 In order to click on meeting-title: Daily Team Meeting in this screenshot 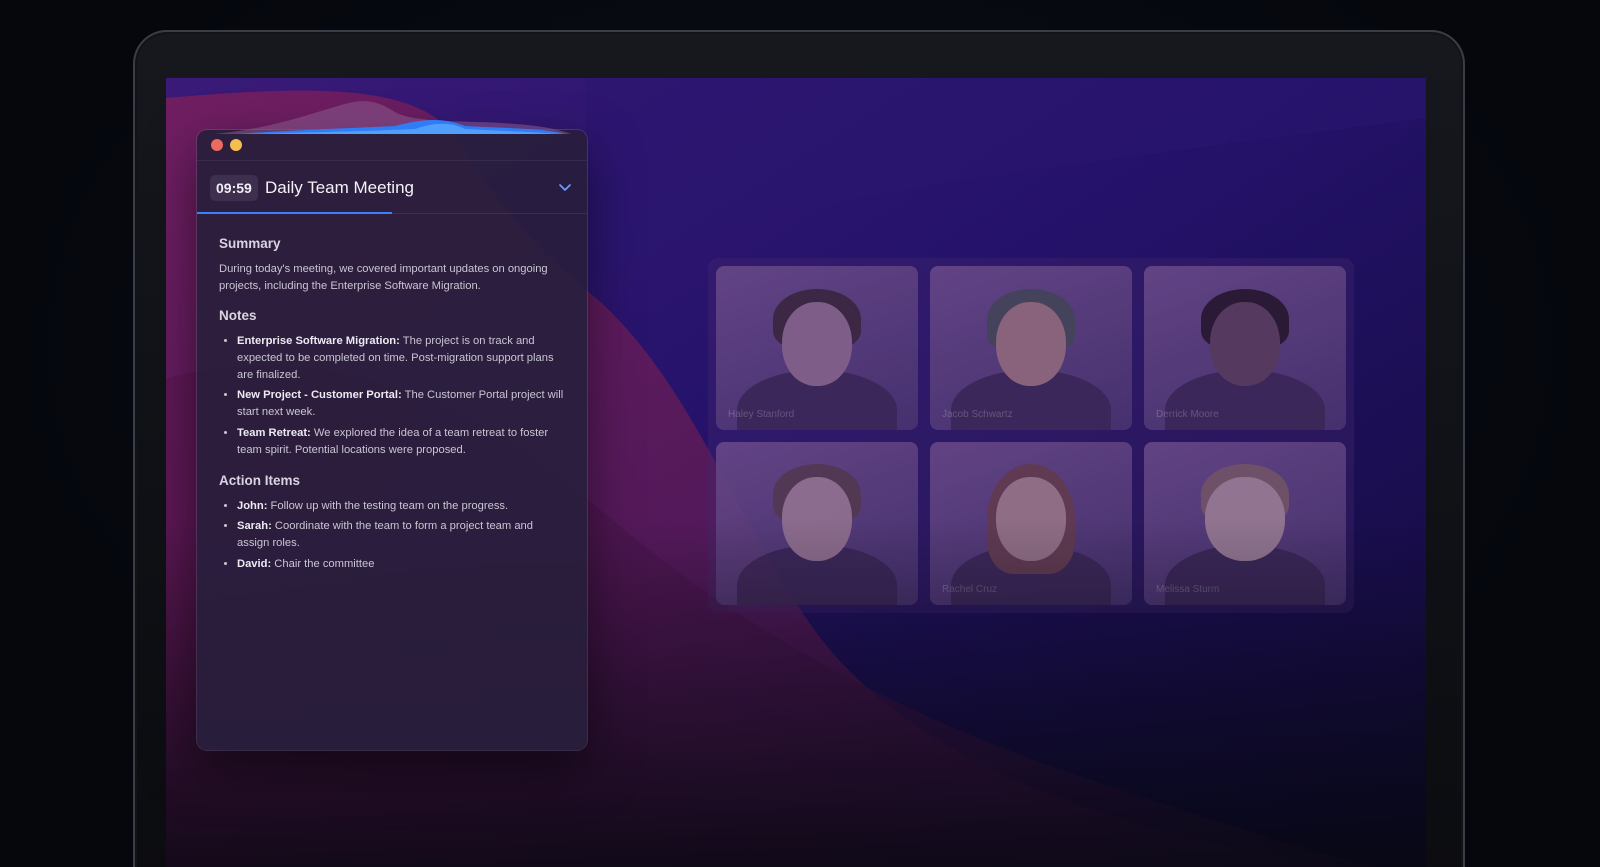, I will do `click(339, 187)`.